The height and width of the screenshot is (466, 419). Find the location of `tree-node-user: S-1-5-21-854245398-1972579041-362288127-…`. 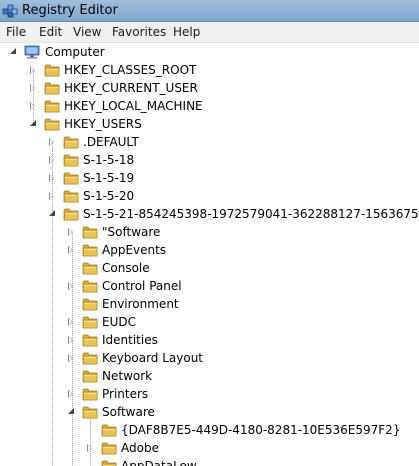

tree-node-user: S-1-5-21-854245398-1972579041-362288127-… is located at coordinates (209, 214).